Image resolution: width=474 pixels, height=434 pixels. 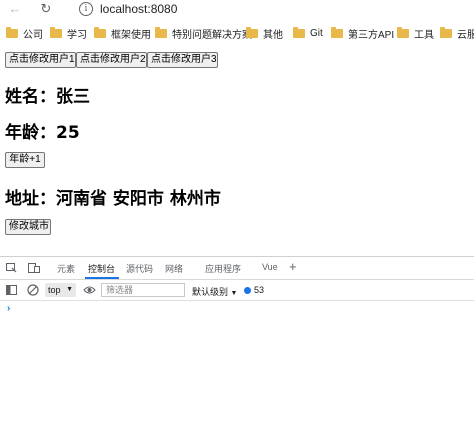 What do you see at coordinates (457, 33) in the screenshot?
I see `bookmark-item: 云服` at bounding box center [457, 33].